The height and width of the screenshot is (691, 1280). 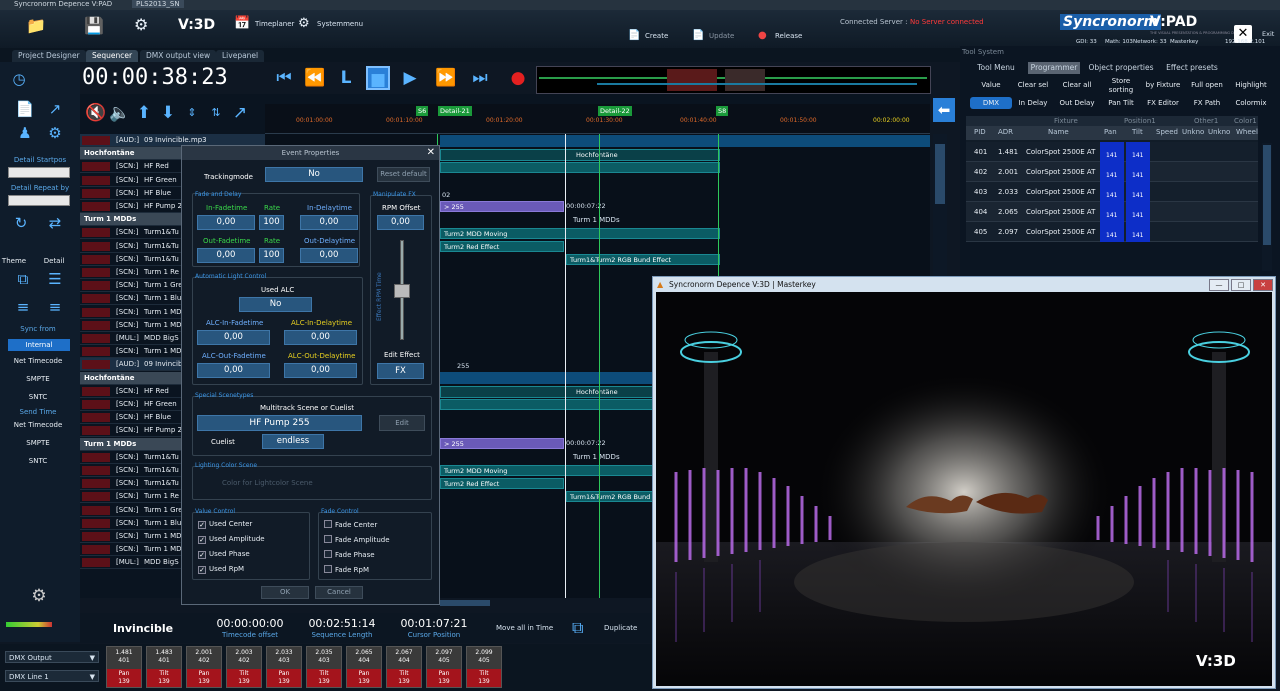 I want to click on fixture-column-header: ADR, so click(x=1005, y=132).